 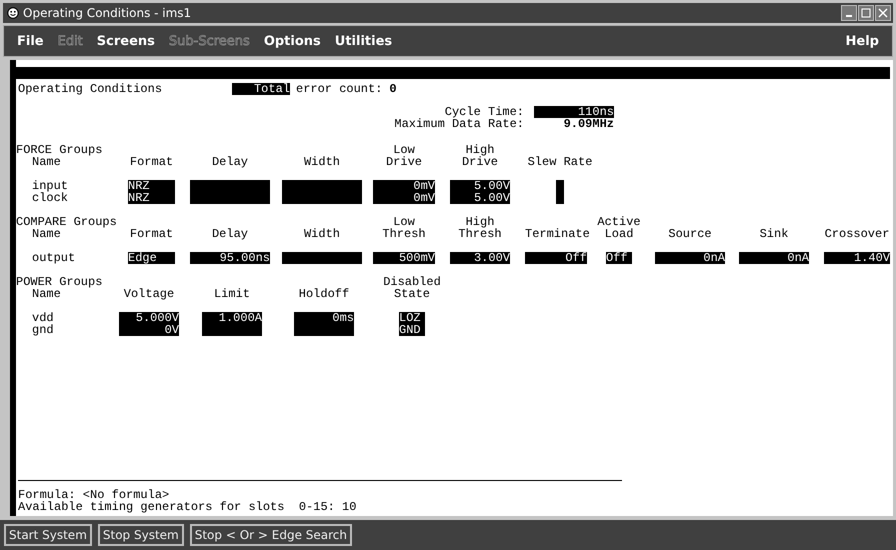 I want to click on value-field: LOZ GND, so click(x=412, y=324).